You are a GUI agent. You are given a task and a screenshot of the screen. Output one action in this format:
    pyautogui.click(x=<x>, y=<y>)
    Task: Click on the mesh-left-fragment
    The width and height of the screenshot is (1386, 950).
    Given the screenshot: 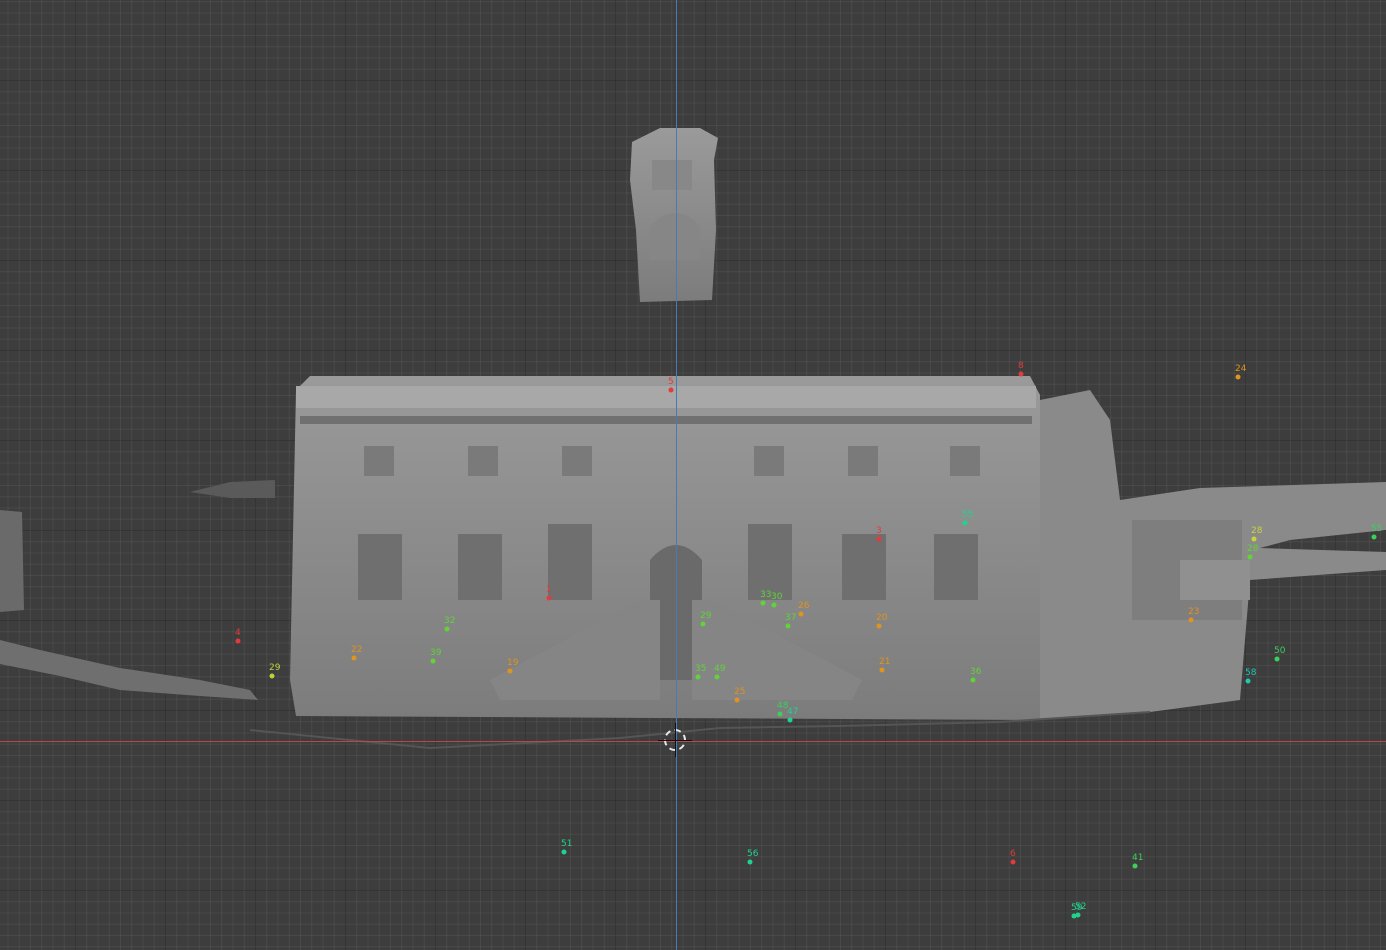 What is the action you would take?
    pyautogui.click(x=129, y=670)
    